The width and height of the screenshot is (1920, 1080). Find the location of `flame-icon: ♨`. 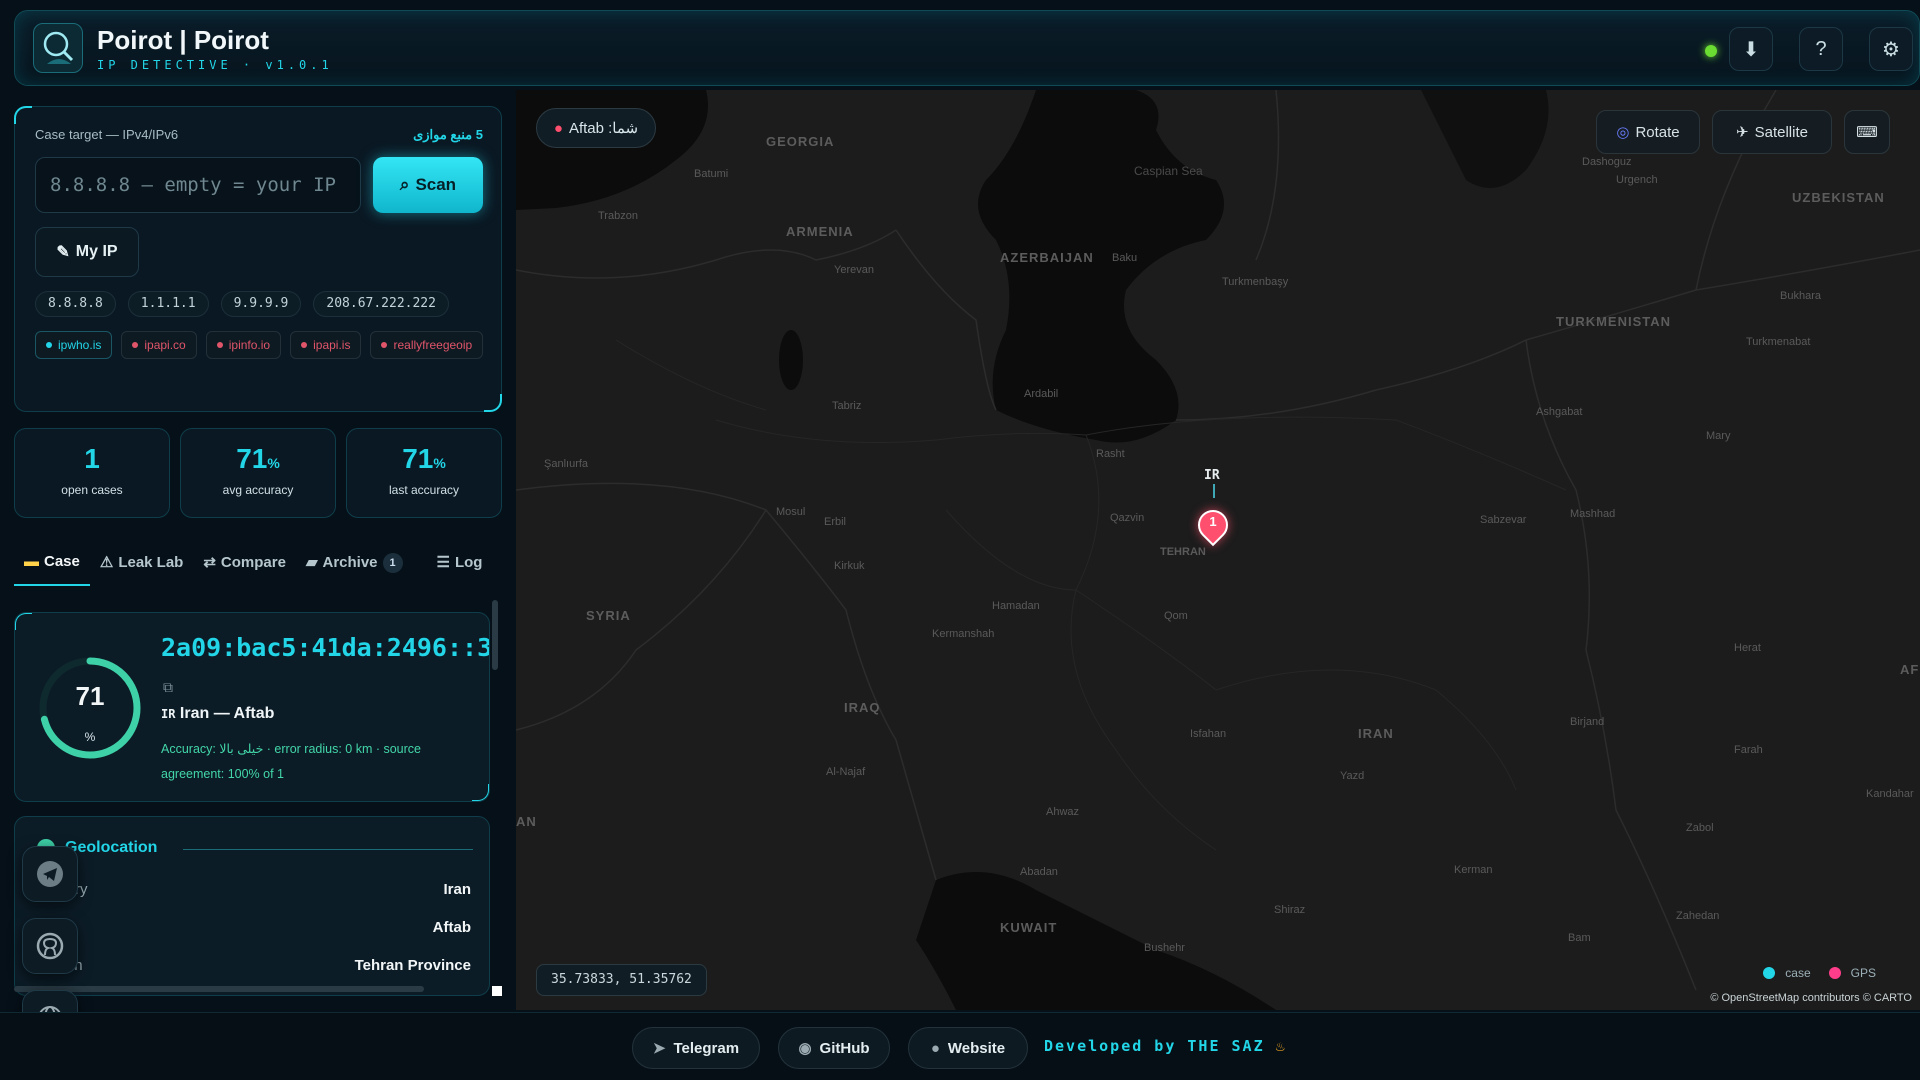

flame-icon: ♨ is located at coordinates (1281, 1046).